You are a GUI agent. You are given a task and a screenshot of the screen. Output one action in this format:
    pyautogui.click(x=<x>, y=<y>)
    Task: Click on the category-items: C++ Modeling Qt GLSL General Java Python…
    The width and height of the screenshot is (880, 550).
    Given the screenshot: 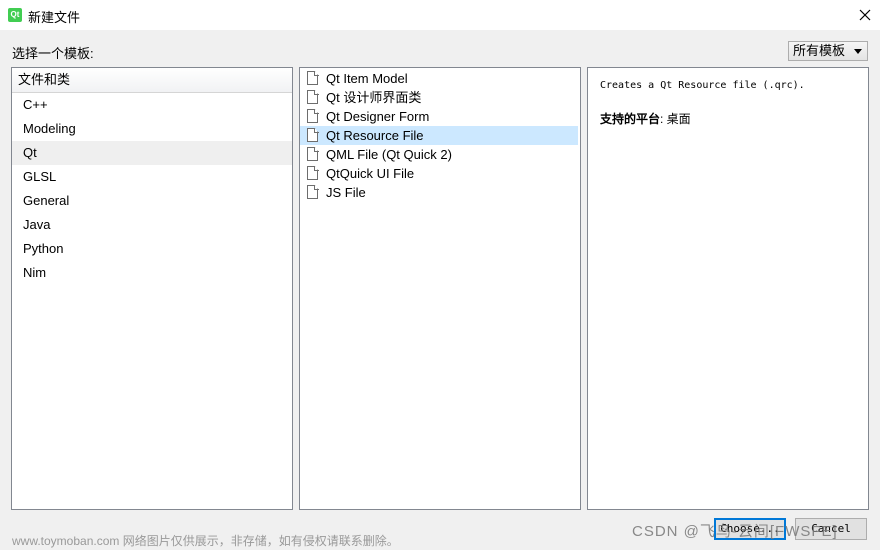 What is the action you would take?
    pyautogui.click(x=152, y=189)
    